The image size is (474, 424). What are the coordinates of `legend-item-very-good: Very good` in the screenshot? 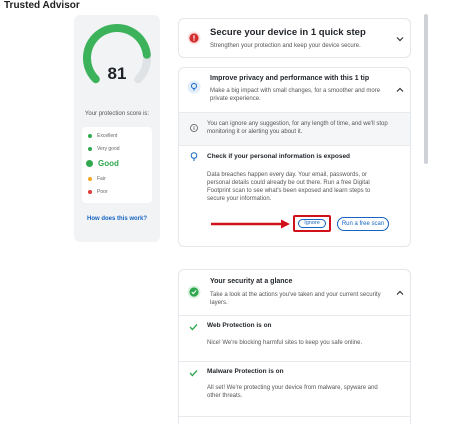 It's located at (104, 149).